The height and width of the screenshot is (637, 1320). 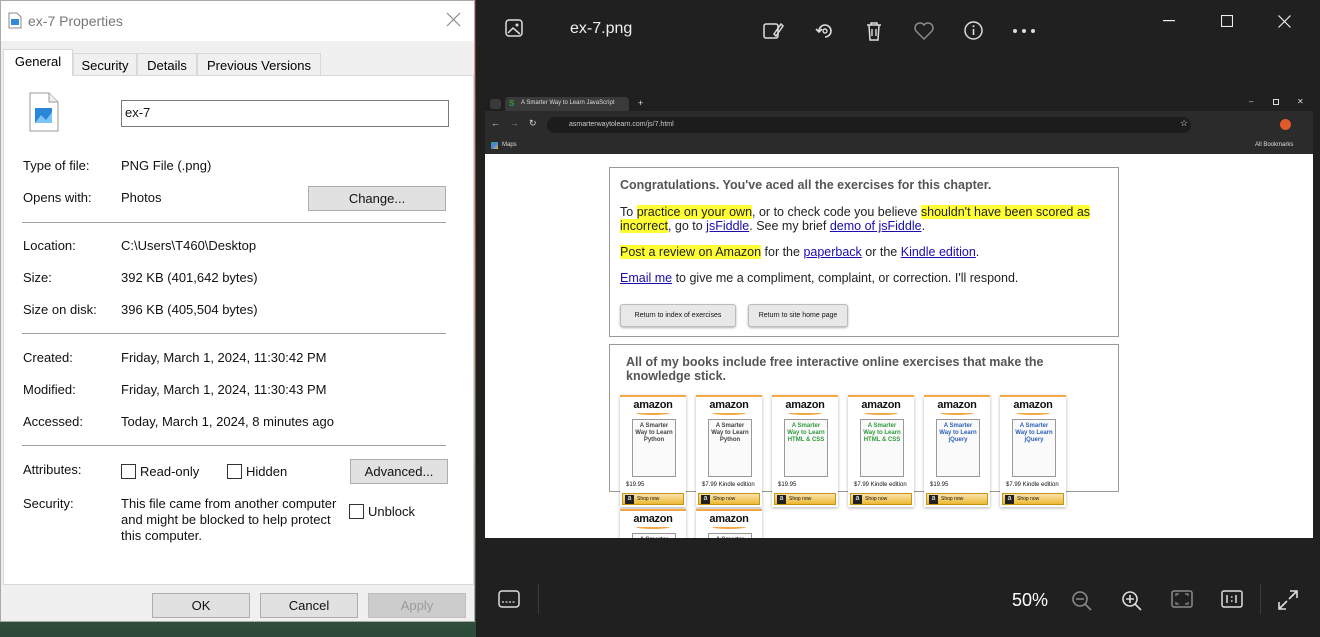 What do you see at coordinates (924, 31) in the screenshot?
I see `favorite-icon` at bounding box center [924, 31].